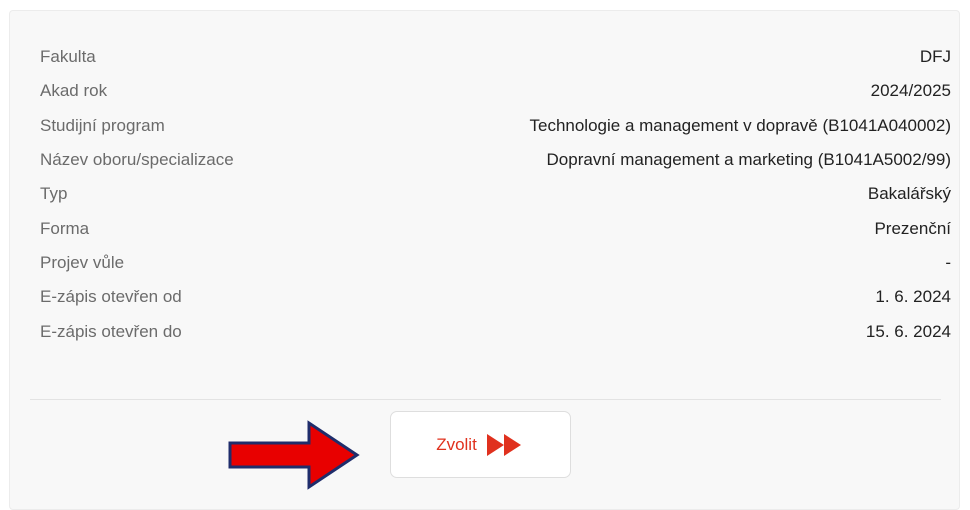 Image resolution: width=970 pixels, height=510 pixels. What do you see at coordinates (82, 262) in the screenshot?
I see `detail-label: Projev vůle` at bounding box center [82, 262].